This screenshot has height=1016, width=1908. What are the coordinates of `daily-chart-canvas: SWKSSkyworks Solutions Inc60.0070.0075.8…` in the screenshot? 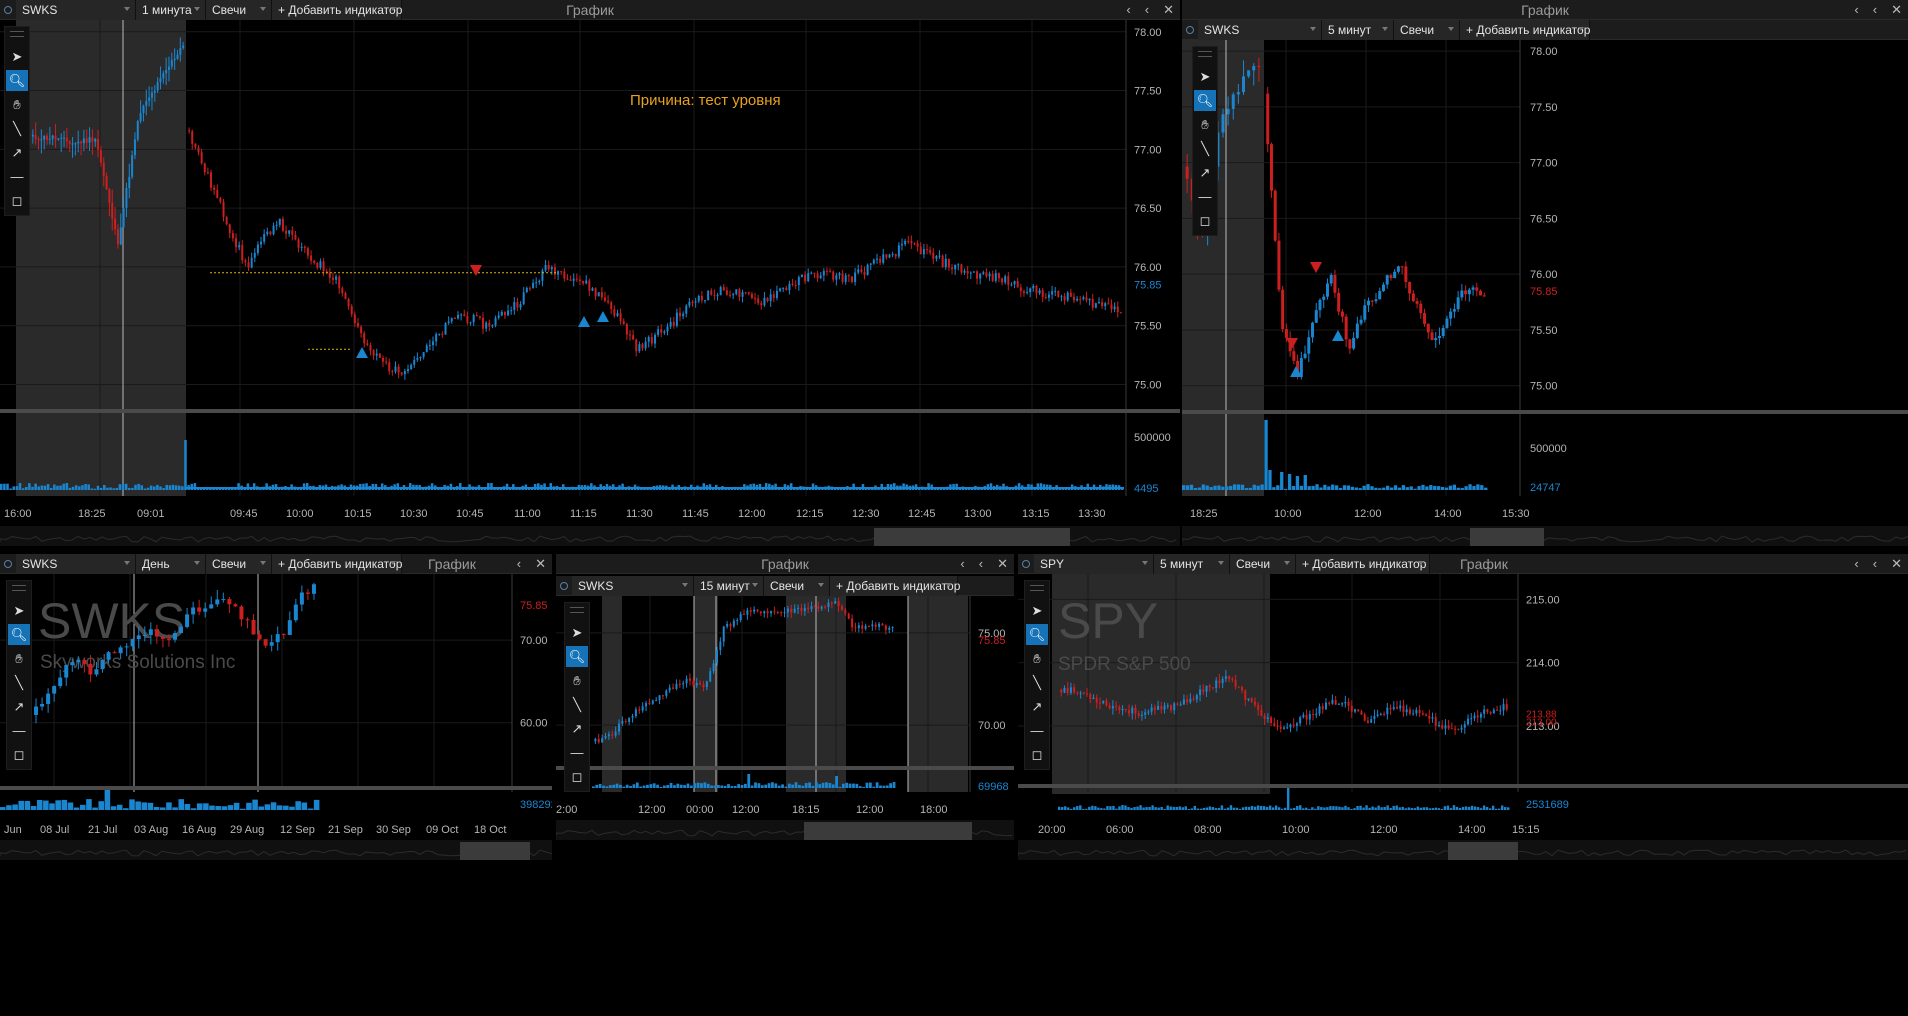 It's located at (276, 795).